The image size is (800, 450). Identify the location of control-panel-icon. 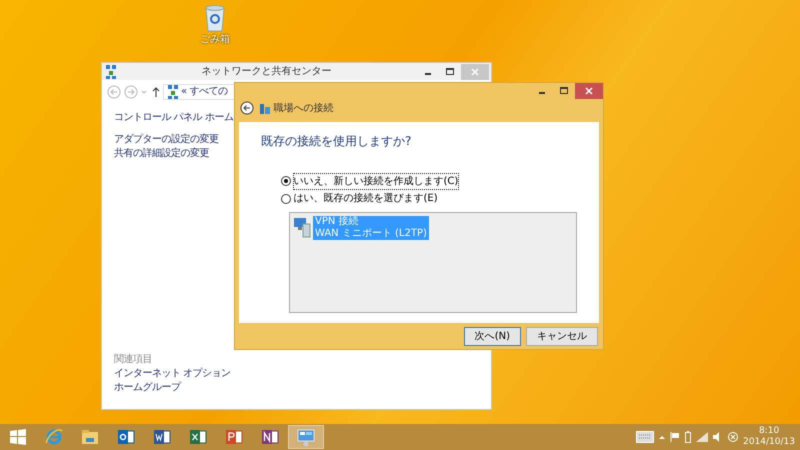
(306, 437).